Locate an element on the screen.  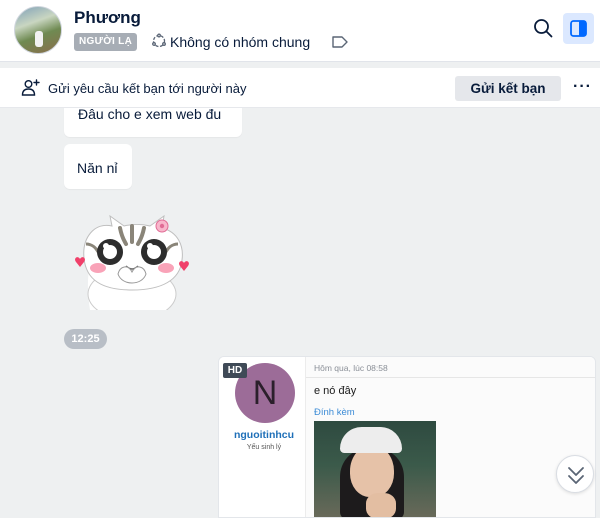
attachment-link: Đính kèm is located at coordinates (334, 412).